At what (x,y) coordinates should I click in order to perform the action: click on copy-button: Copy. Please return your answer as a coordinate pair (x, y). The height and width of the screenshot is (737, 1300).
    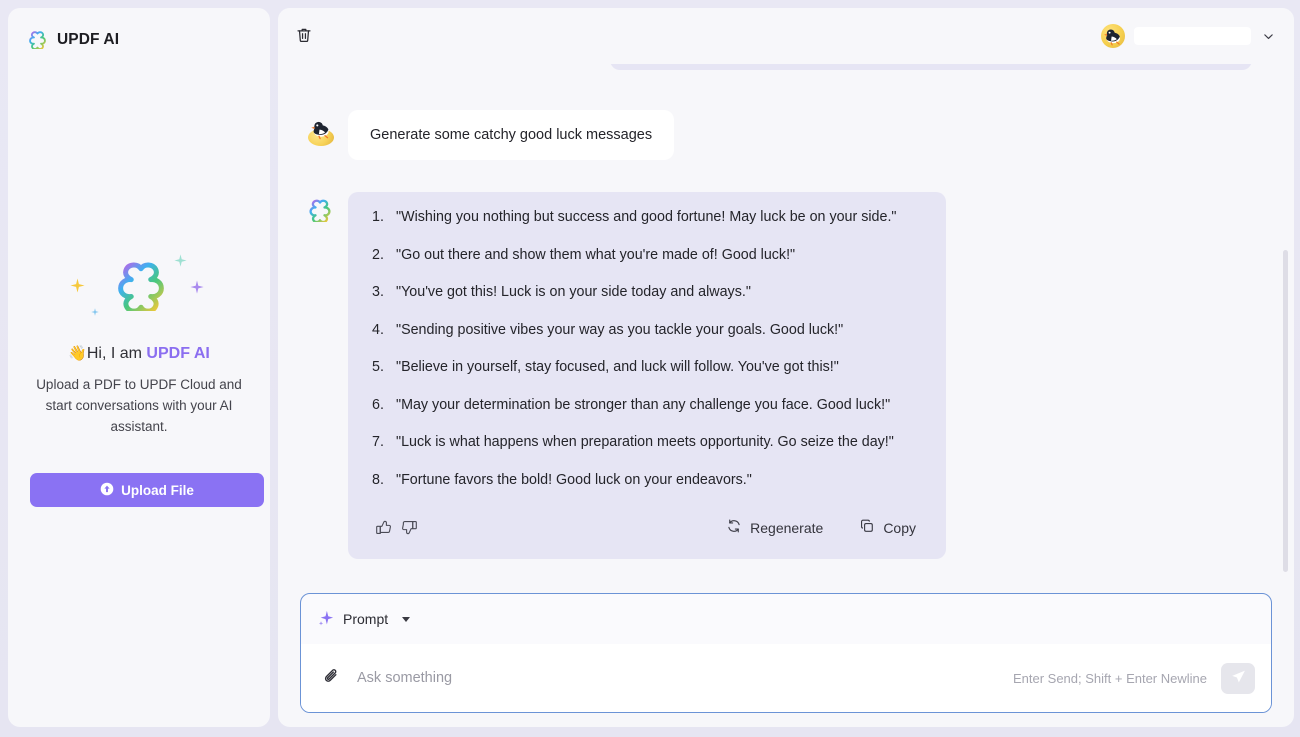
    Looking at the image, I should click on (887, 527).